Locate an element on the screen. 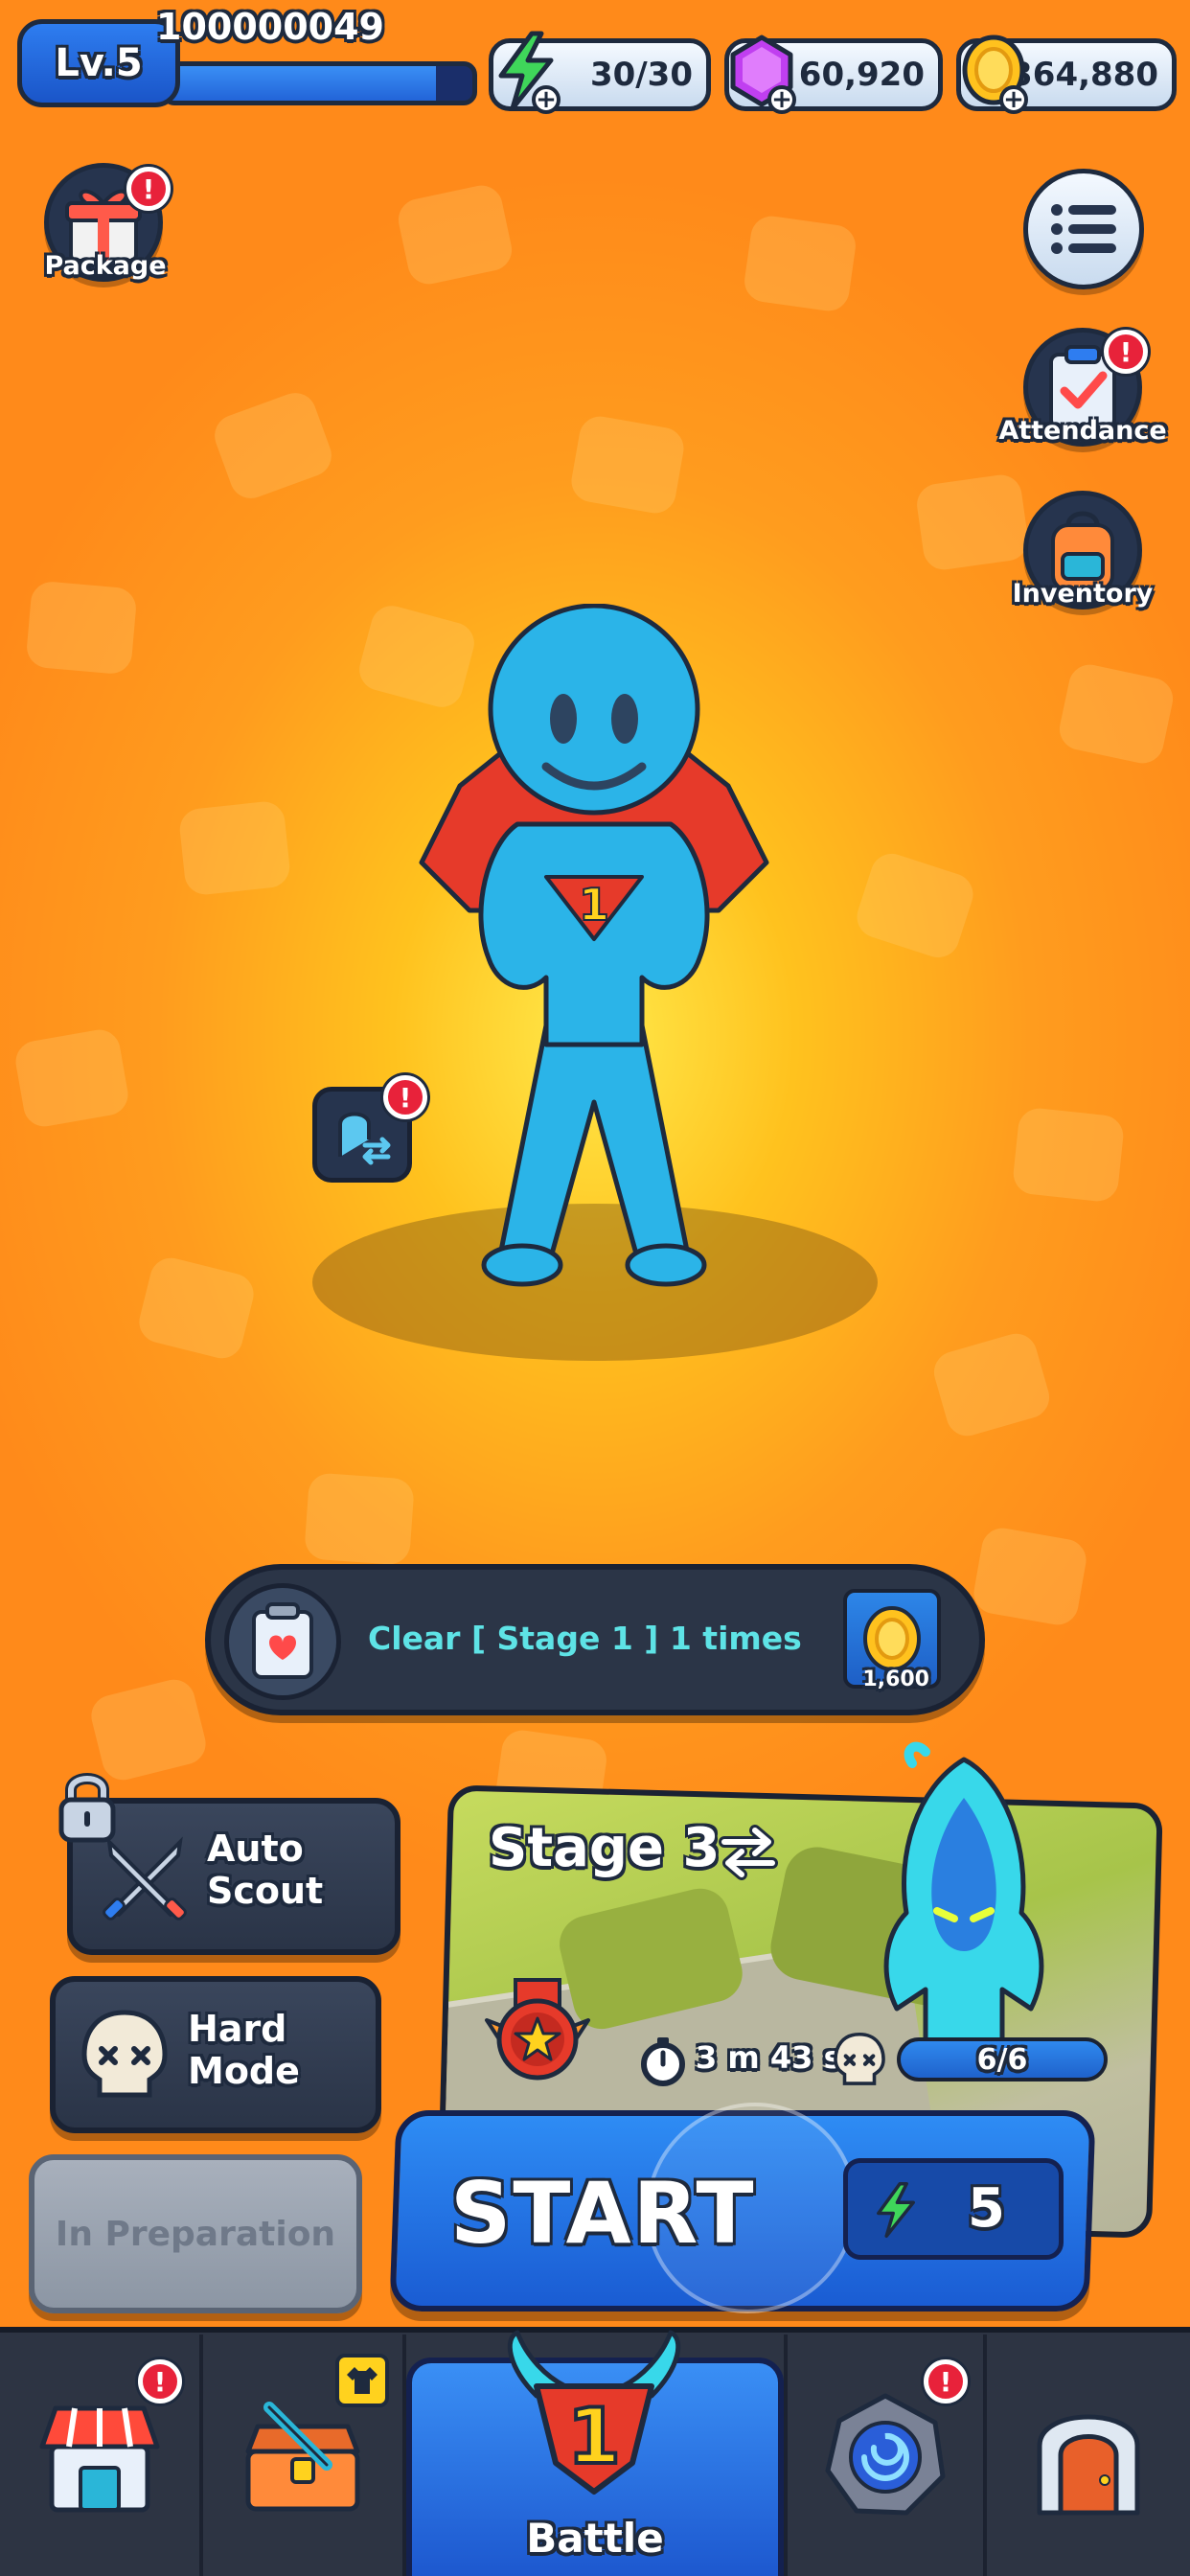 The width and height of the screenshot is (1190, 2576). enemy-skull-icon is located at coordinates (859, 2058).